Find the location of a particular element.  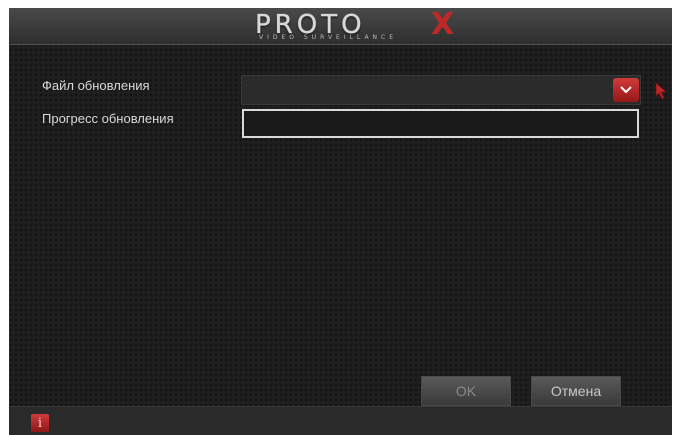

brand-logo: PROTO X VIDEO SURVEILLANCE is located at coordinates (371, 24).